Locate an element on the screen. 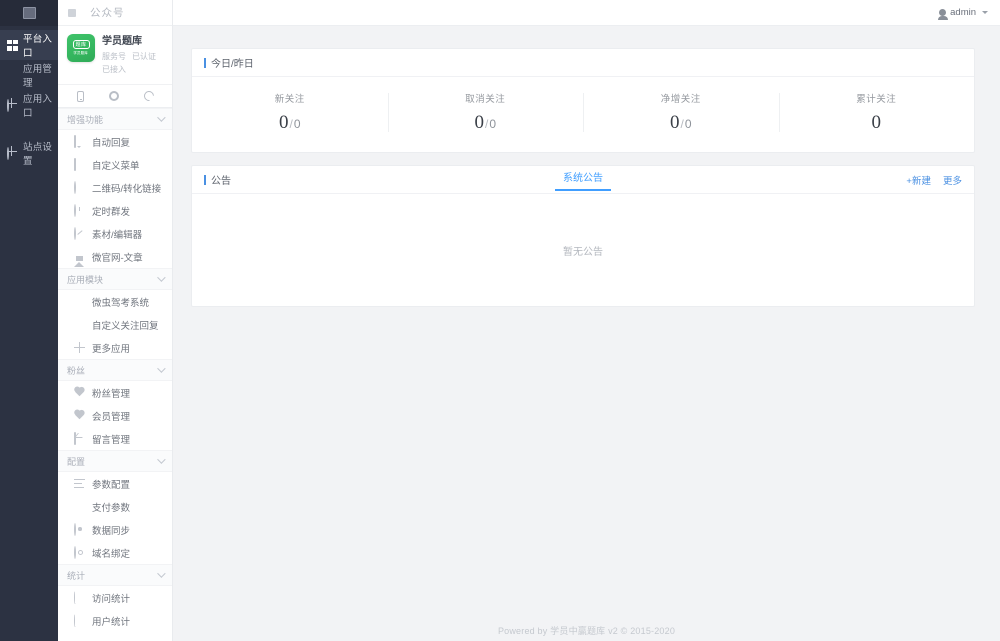 The width and height of the screenshot is (1000, 641). settings-globe-icon is located at coordinates (12, 153).